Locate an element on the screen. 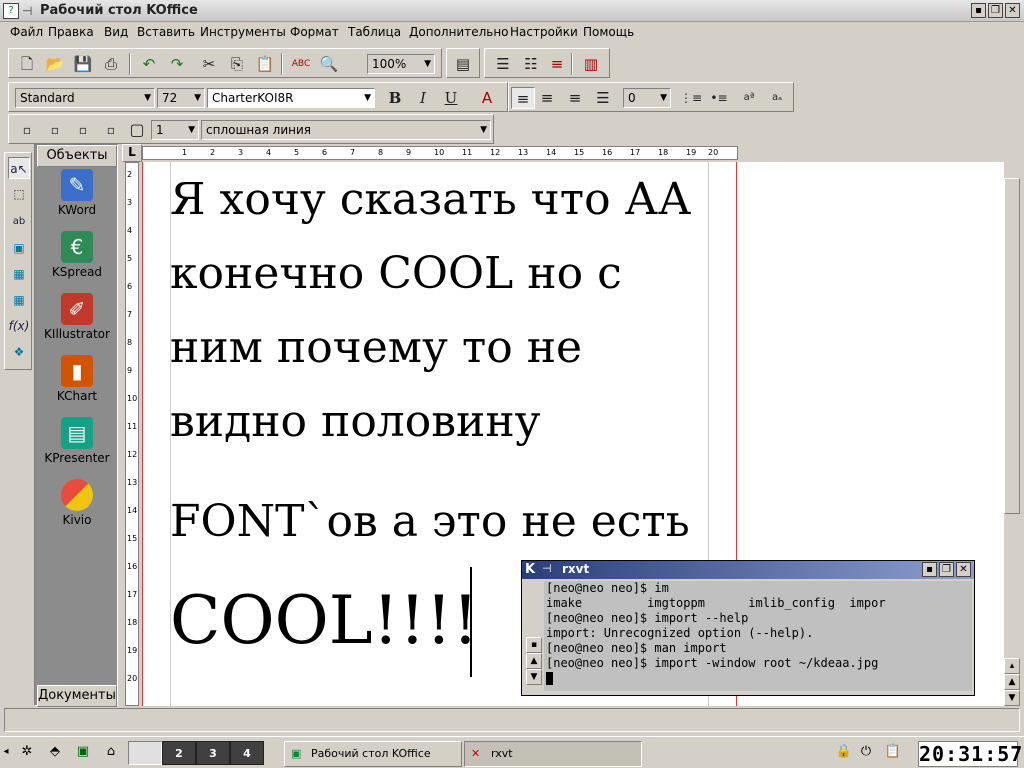 The width and height of the screenshot is (1024, 768). paste-icon: 📋 is located at coordinates (265, 64).